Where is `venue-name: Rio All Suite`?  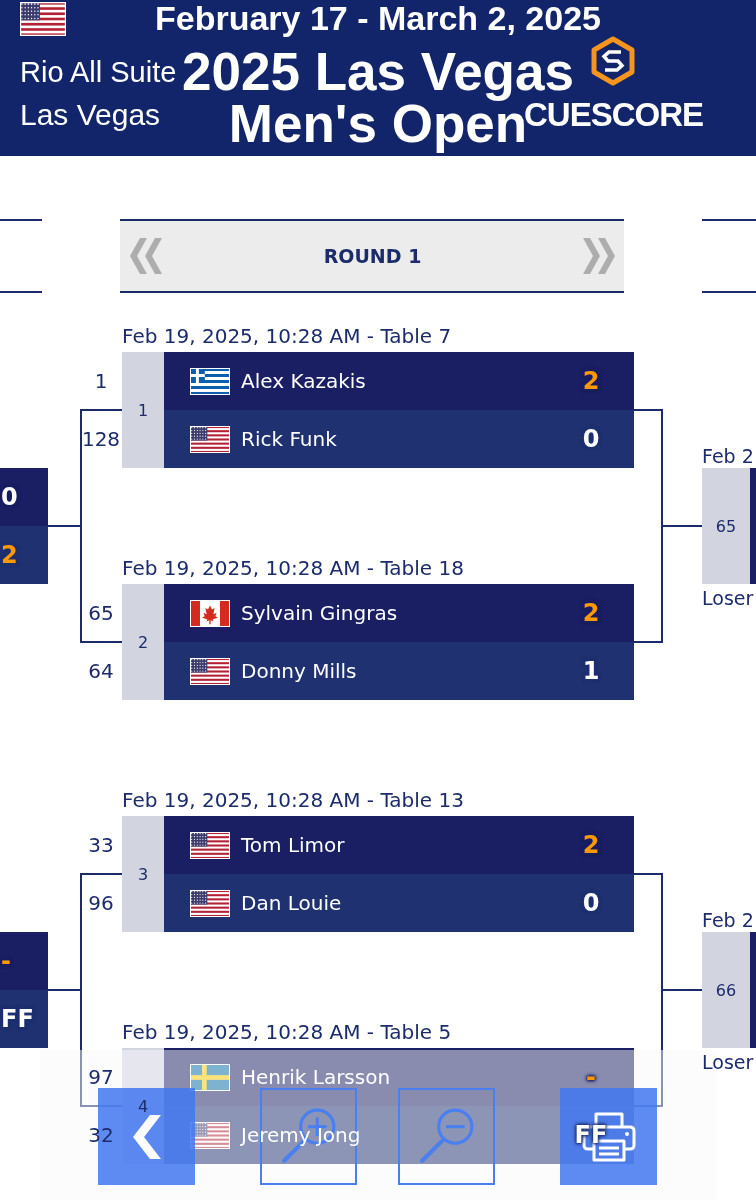
venue-name: Rio All Suite is located at coordinates (98, 72).